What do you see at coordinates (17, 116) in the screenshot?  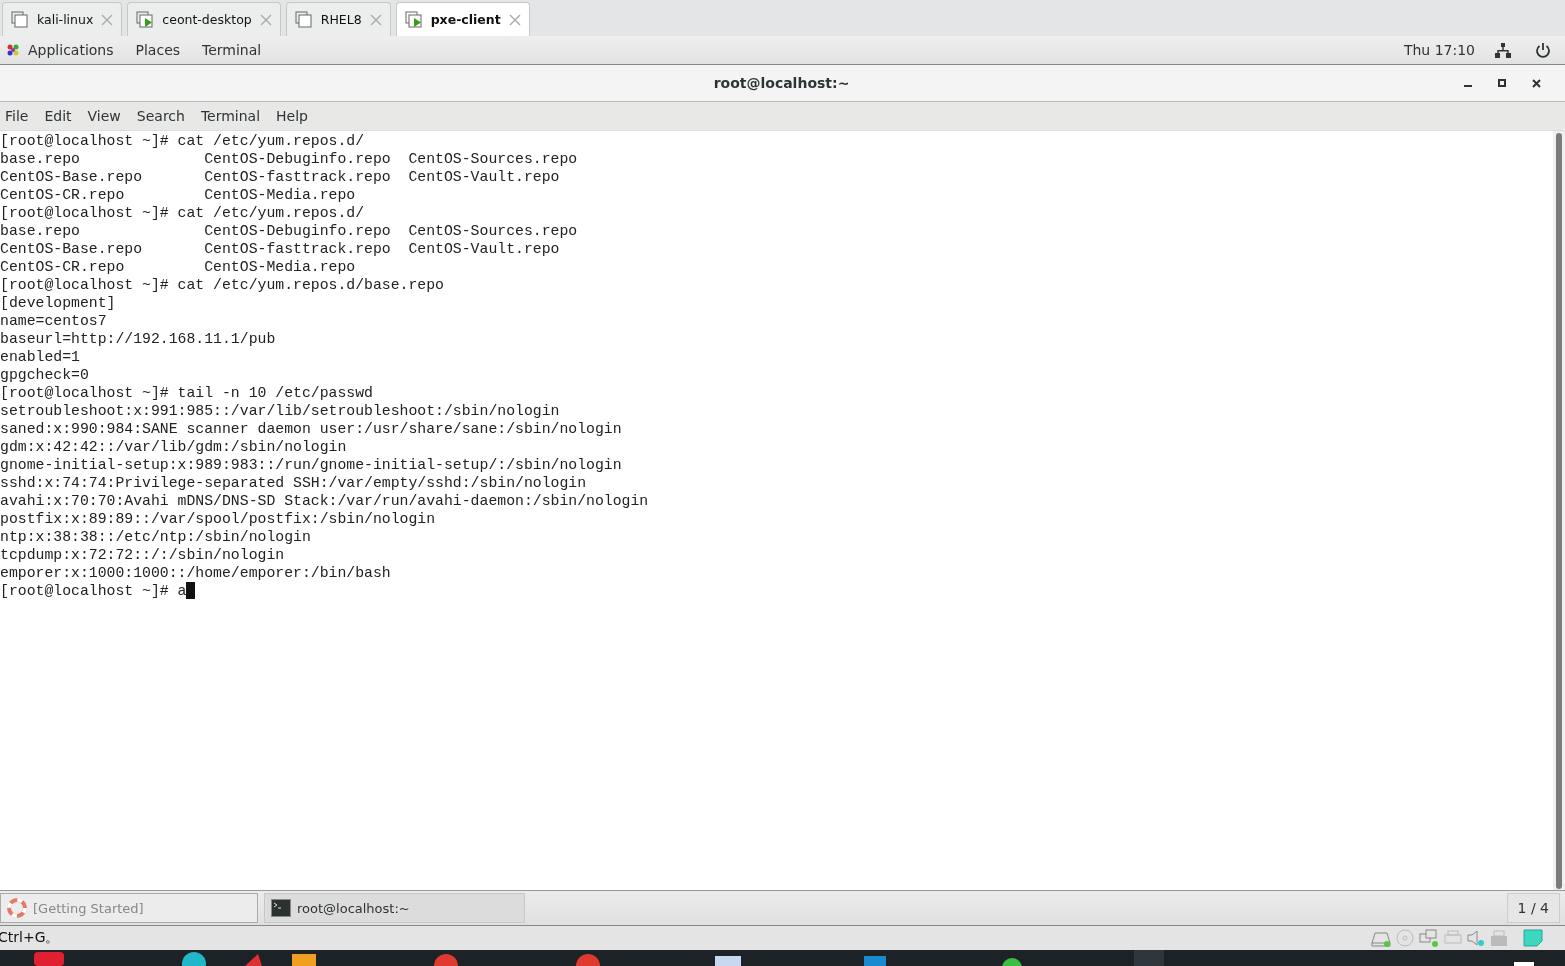 I see `menu-item: File` at bounding box center [17, 116].